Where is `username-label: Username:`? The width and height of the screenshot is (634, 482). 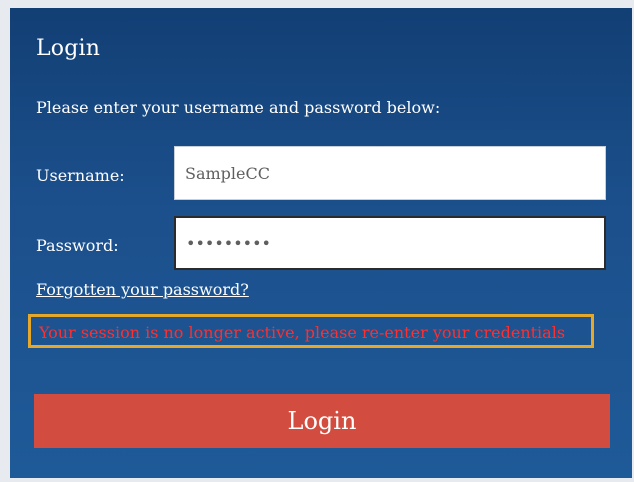
username-label: Username: is located at coordinates (80, 175).